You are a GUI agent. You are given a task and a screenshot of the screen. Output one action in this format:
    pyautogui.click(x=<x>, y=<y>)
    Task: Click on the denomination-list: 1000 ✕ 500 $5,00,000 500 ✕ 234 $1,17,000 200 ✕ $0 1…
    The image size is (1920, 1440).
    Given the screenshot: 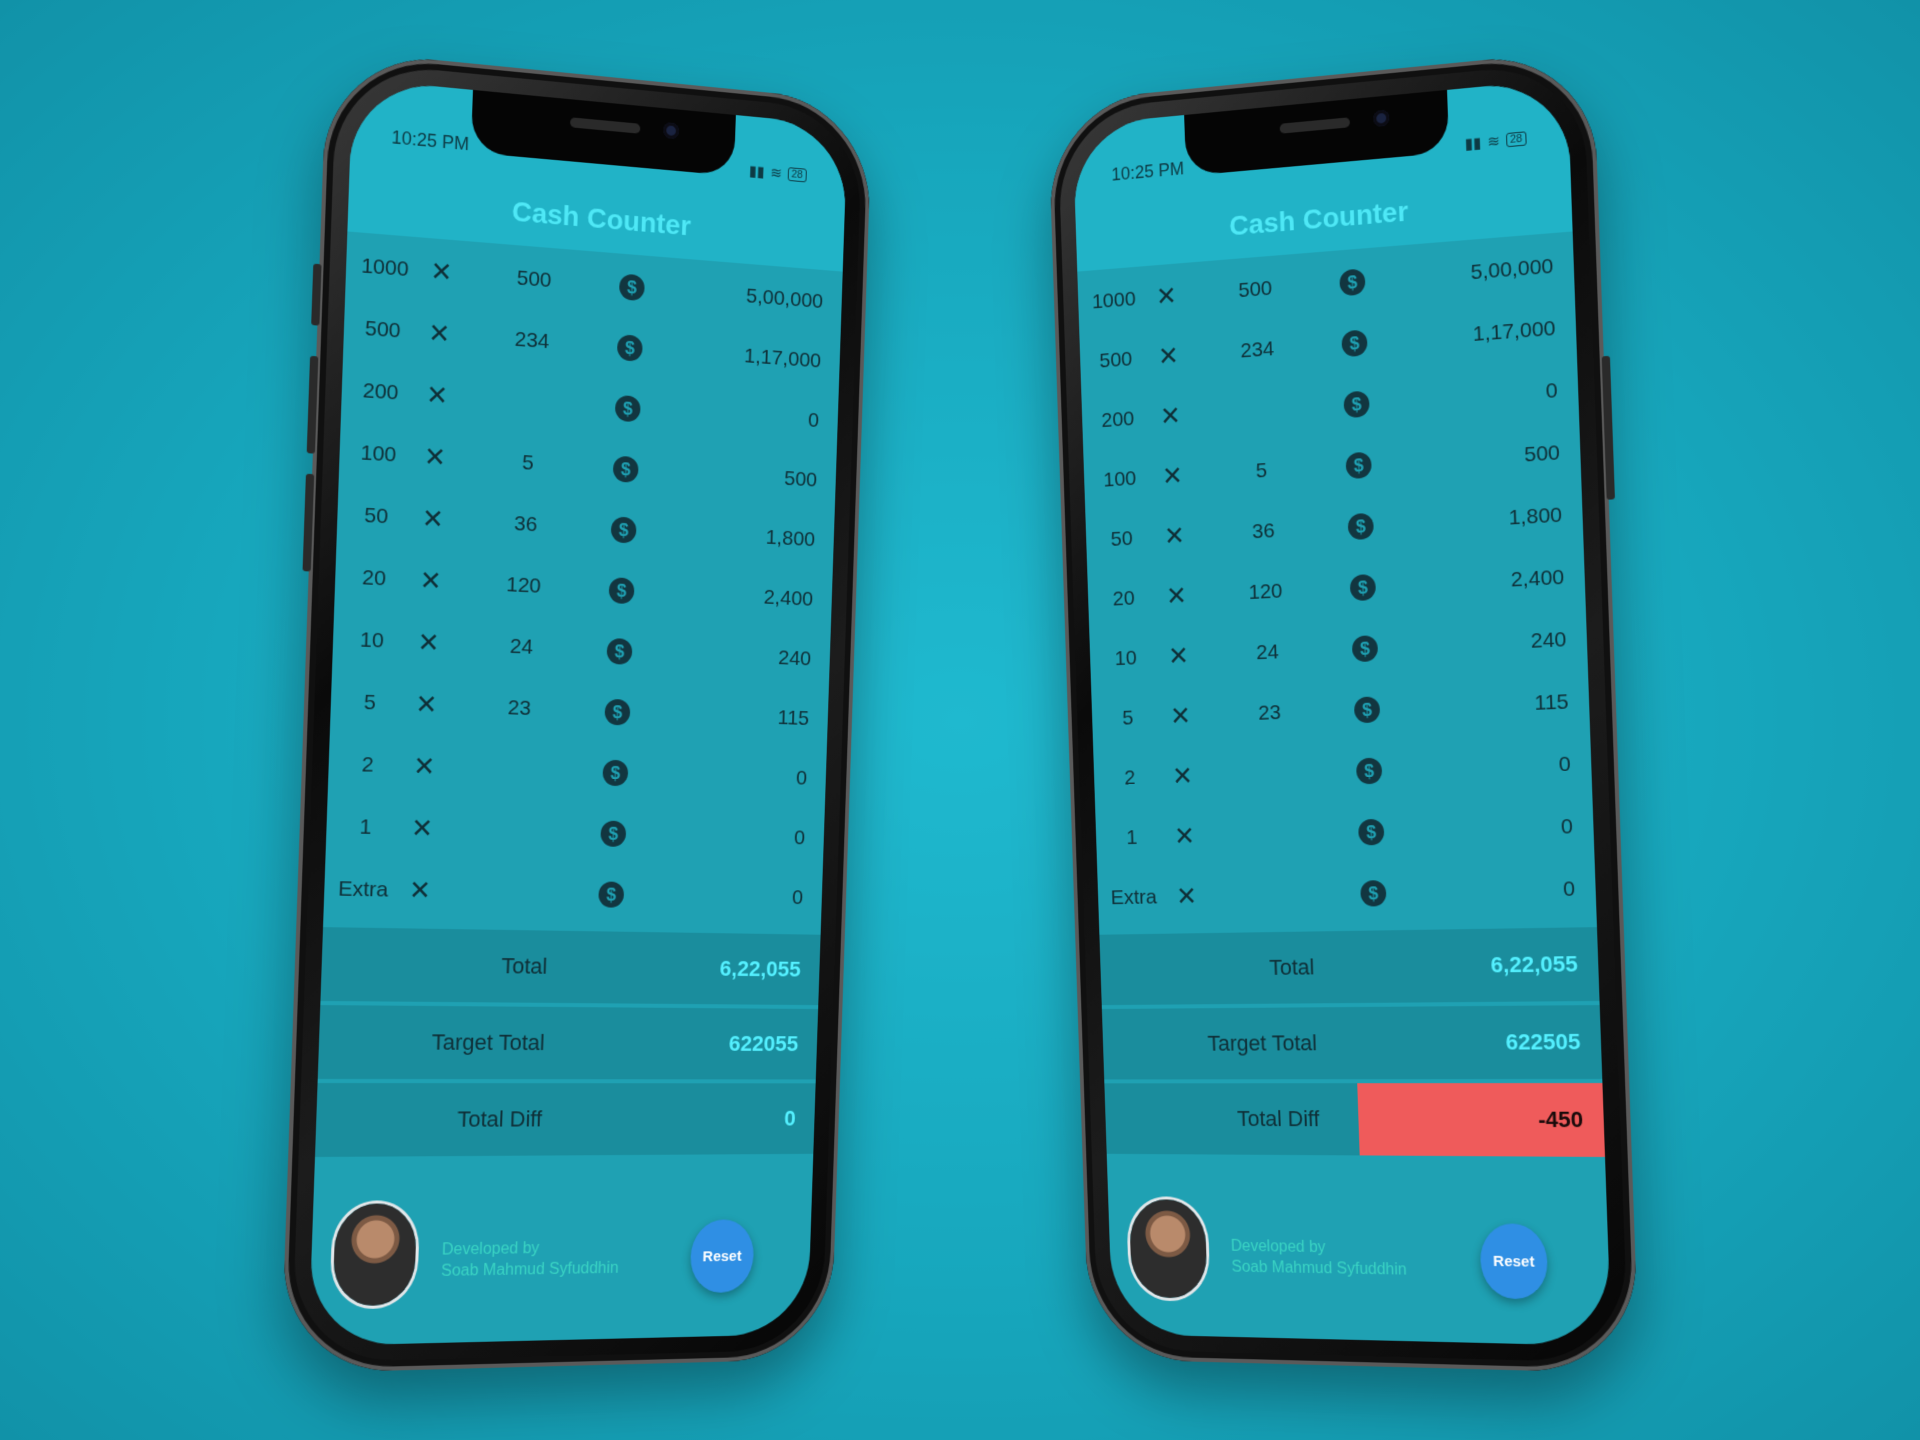 What is the action you would take?
    pyautogui.click(x=1336, y=580)
    